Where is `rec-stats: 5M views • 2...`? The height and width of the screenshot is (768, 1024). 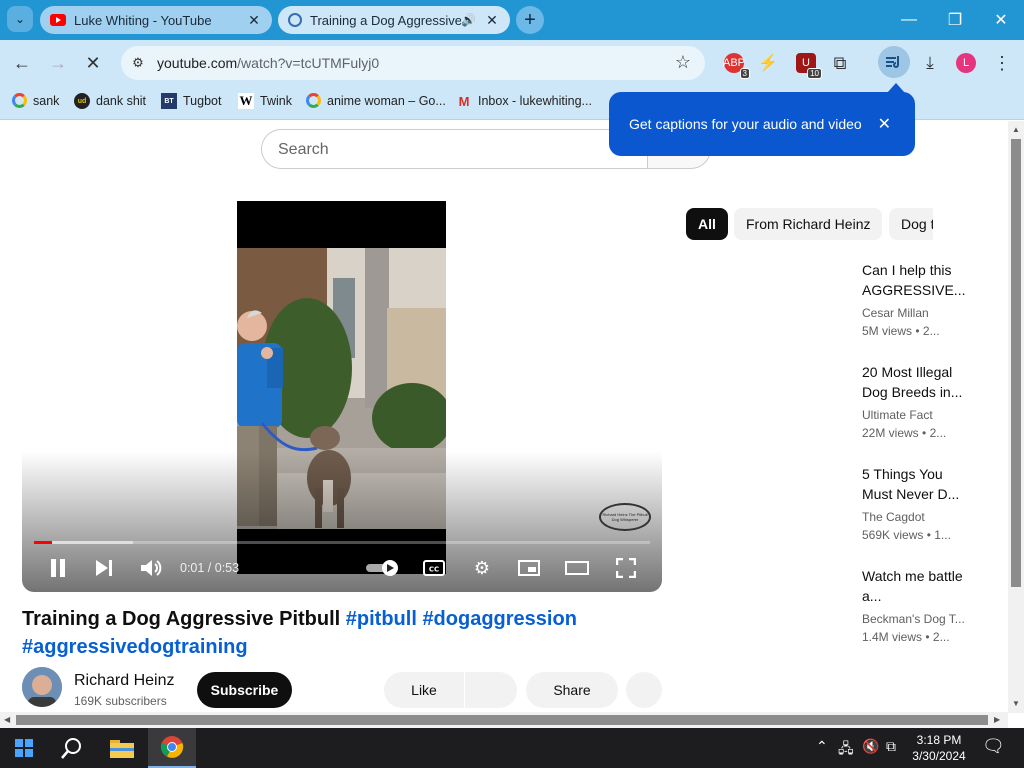 rec-stats: 5M views • 2... is located at coordinates (914, 331).